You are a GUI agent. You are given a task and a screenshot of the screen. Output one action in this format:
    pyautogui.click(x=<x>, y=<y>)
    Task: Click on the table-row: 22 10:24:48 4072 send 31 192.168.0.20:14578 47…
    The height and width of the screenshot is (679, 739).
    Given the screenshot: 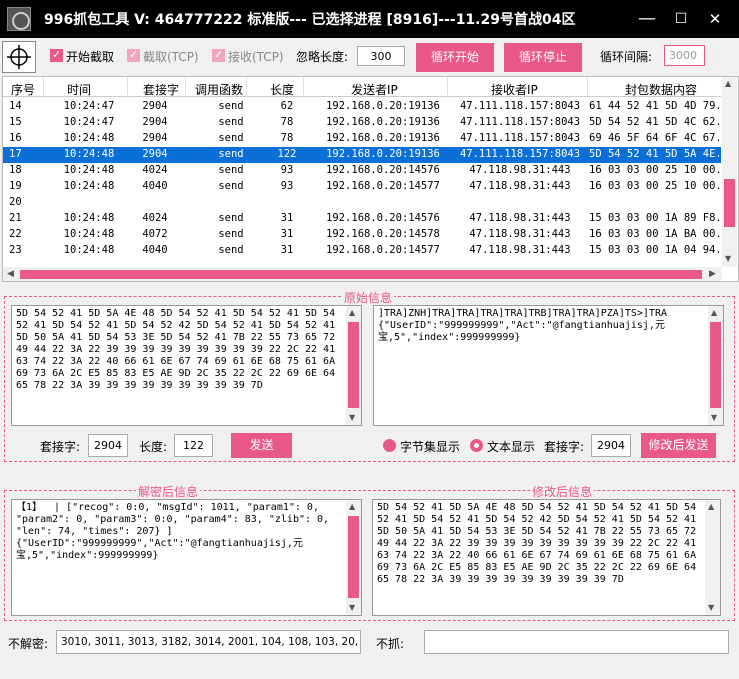 What is the action you would take?
    pyautogui.click(x=362, y=235)
    